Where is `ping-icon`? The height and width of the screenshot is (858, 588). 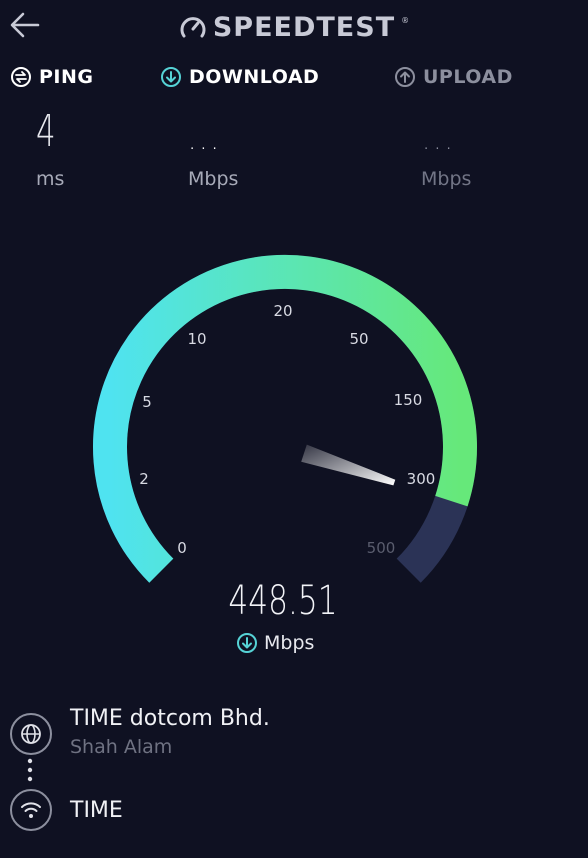
ping-icon is located at coordinates (21, 77).